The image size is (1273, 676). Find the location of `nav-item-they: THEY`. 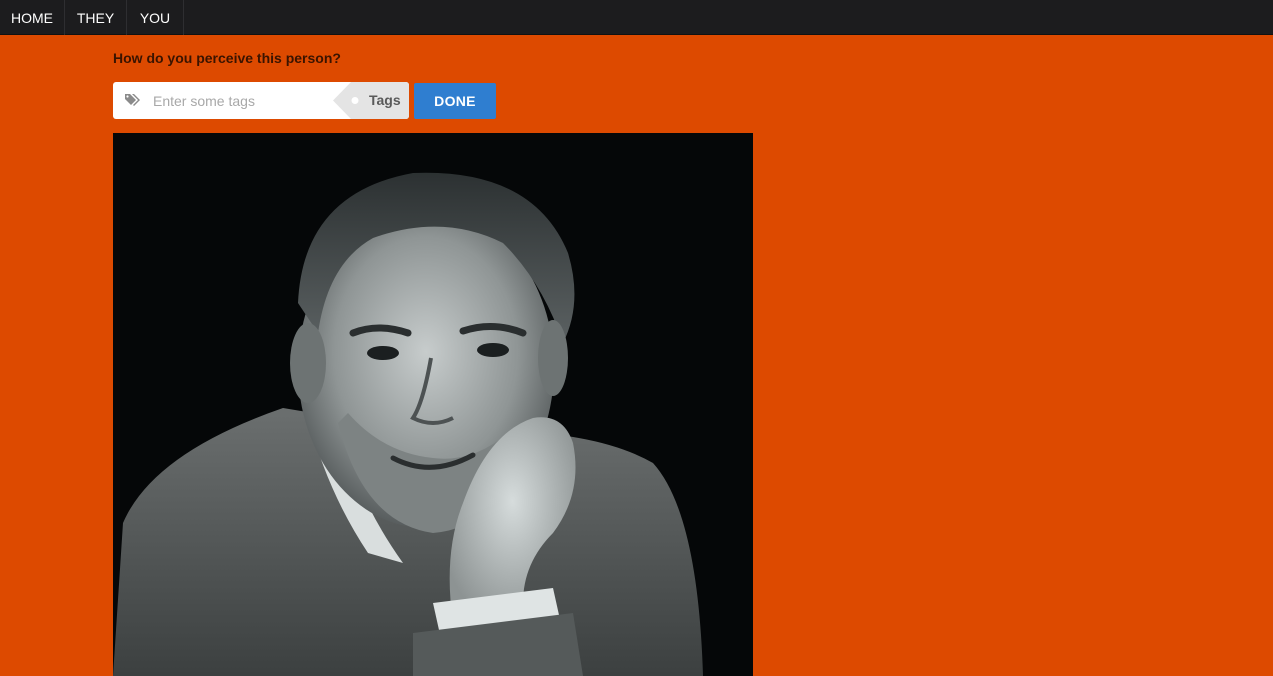

nav-item-they: THEY is located at coordinates (96, 17).